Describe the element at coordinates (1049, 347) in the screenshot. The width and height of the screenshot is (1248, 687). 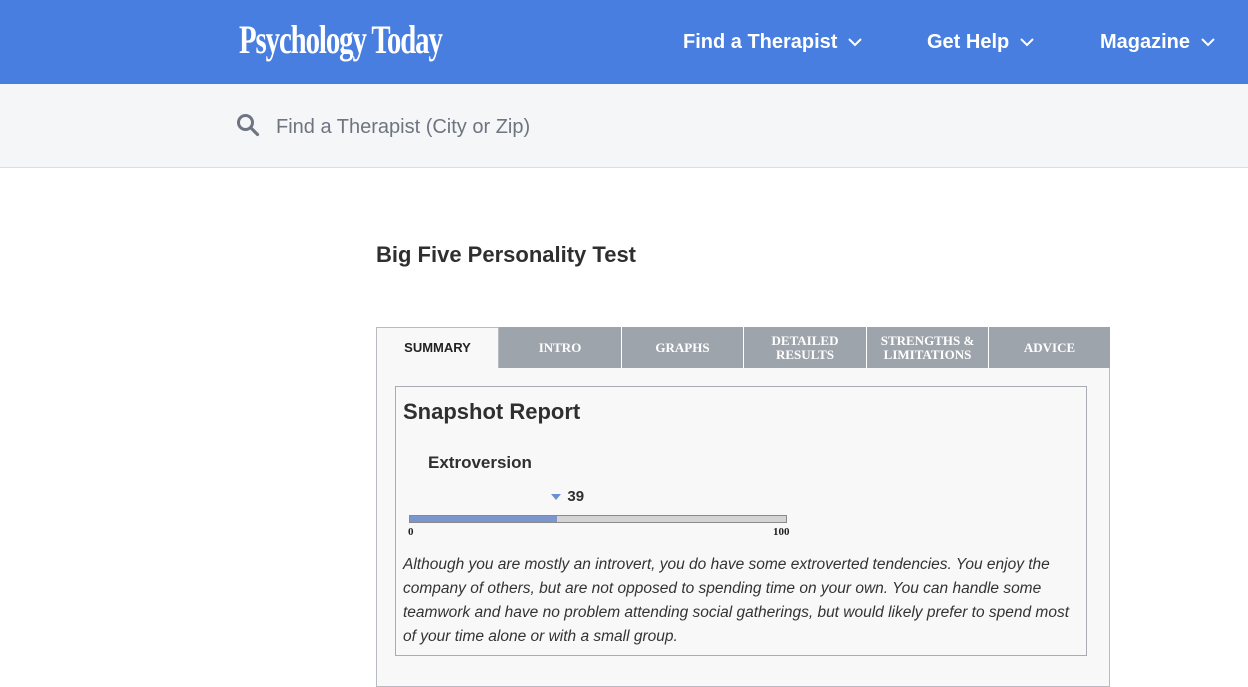
I see `tab-advice: ADVICE` at that location.